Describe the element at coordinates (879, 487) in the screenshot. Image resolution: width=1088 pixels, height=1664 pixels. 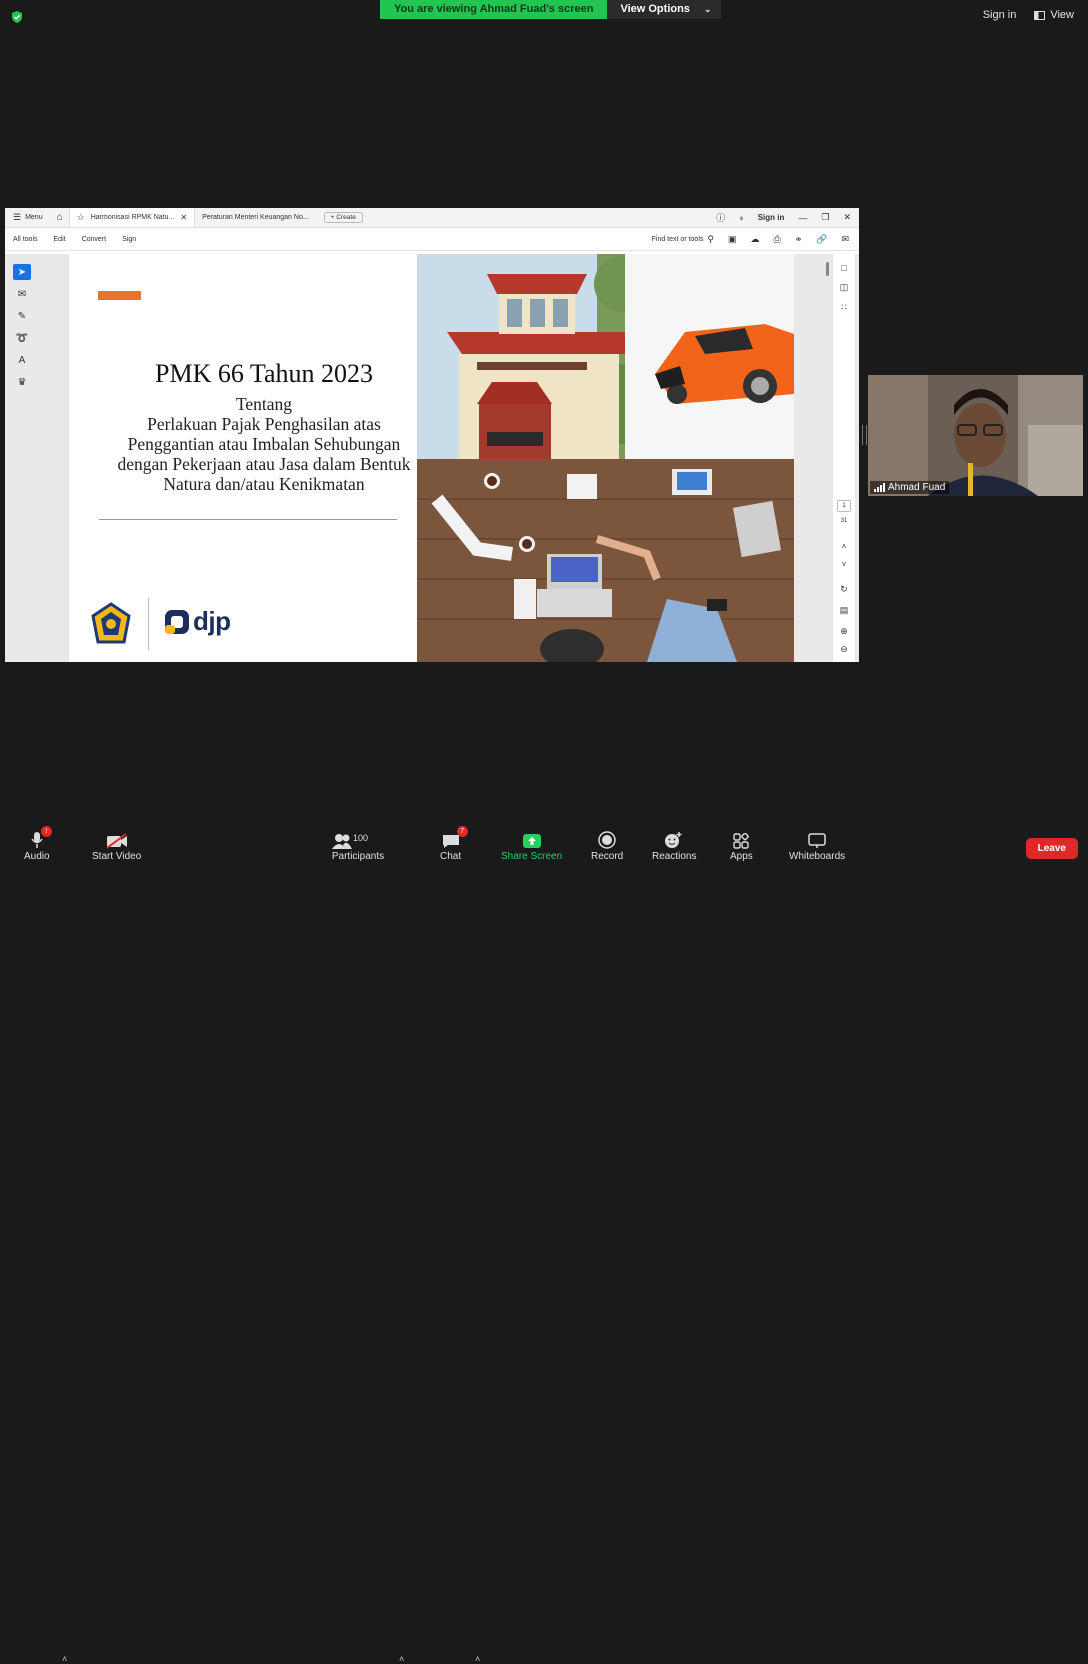
I see `signal-strength-icon` at that location.